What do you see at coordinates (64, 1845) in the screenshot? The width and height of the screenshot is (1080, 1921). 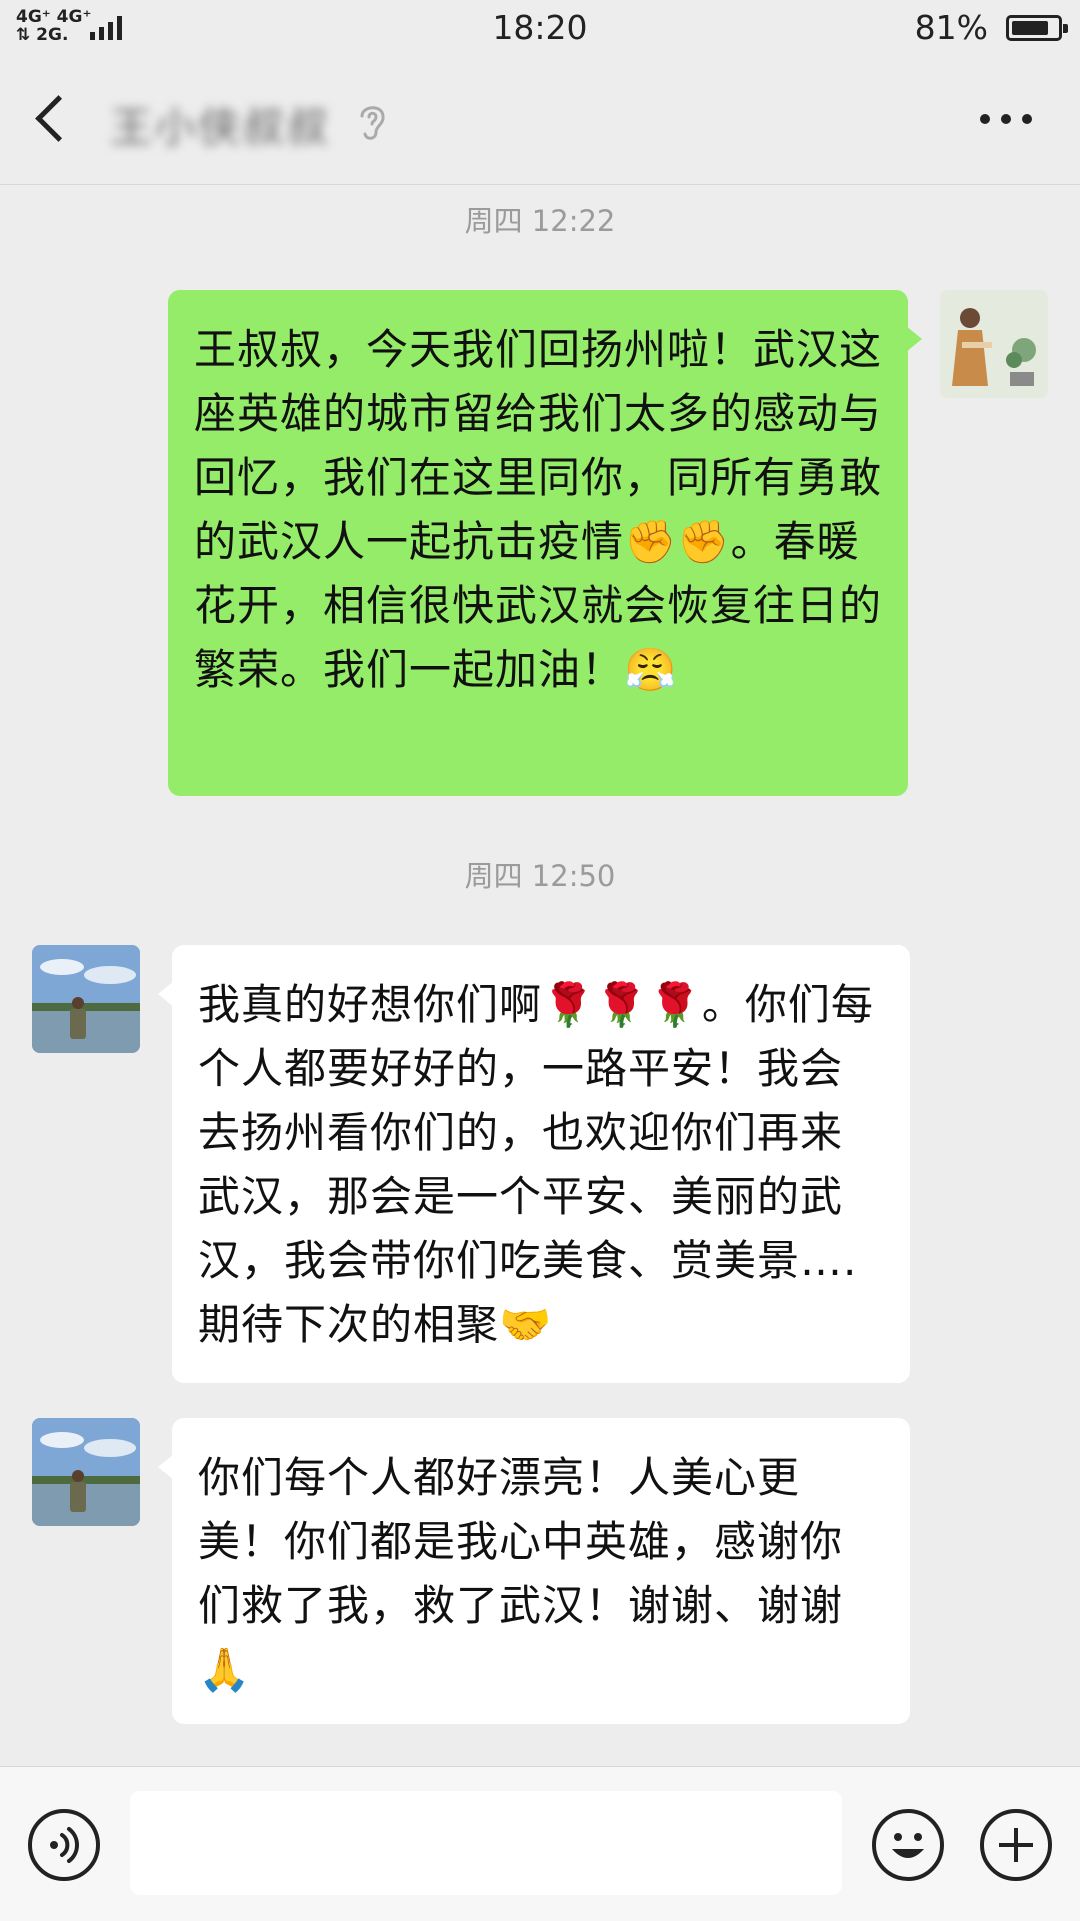 I see `voice-icon` at bounding box center [64, 1845].